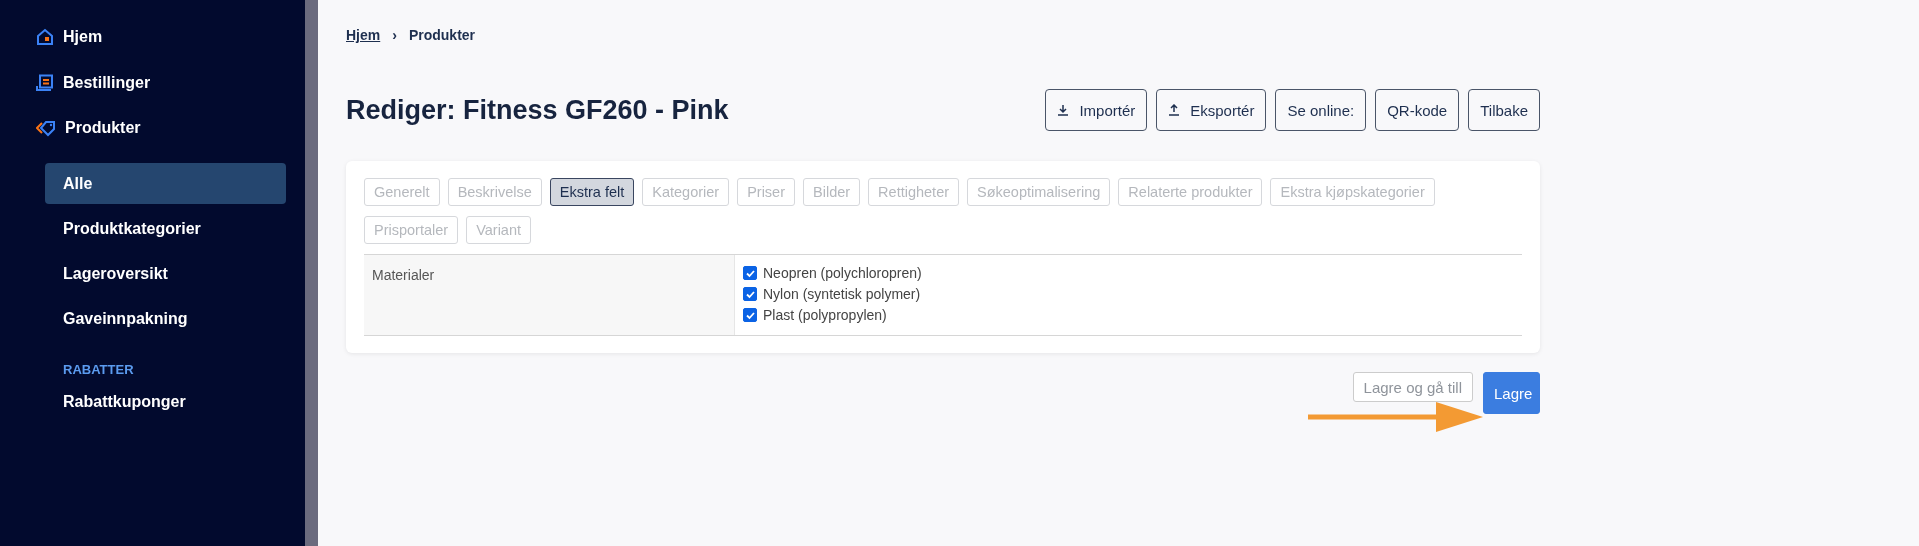  What do you see at coordinates (1321, 110) in the screenshot?
I see `header-button: Se online:` at bounding box center [1321, 110].